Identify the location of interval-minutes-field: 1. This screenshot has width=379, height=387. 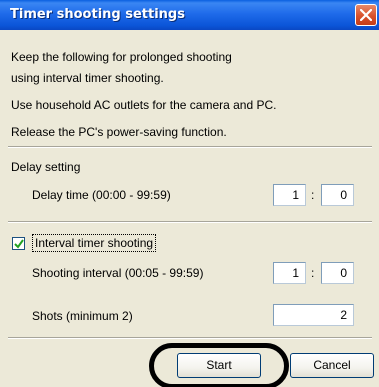
(289, 273).